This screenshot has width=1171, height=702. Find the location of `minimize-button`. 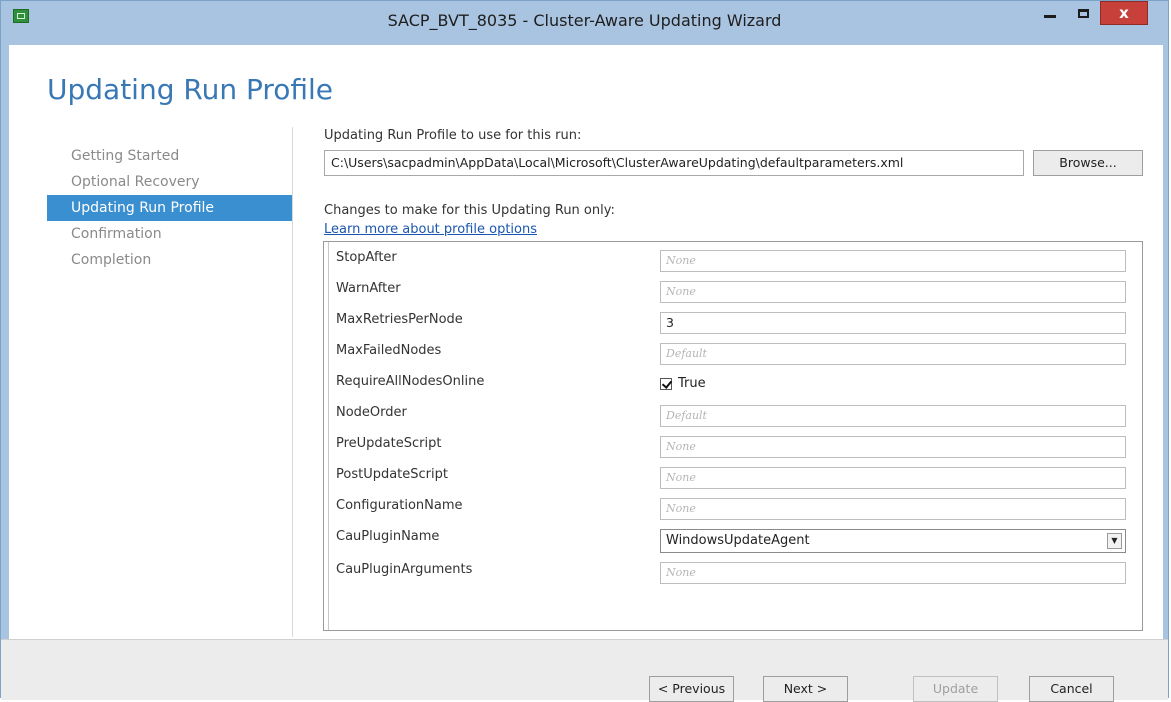

minimize-button is located at coordinates (1050, 13).